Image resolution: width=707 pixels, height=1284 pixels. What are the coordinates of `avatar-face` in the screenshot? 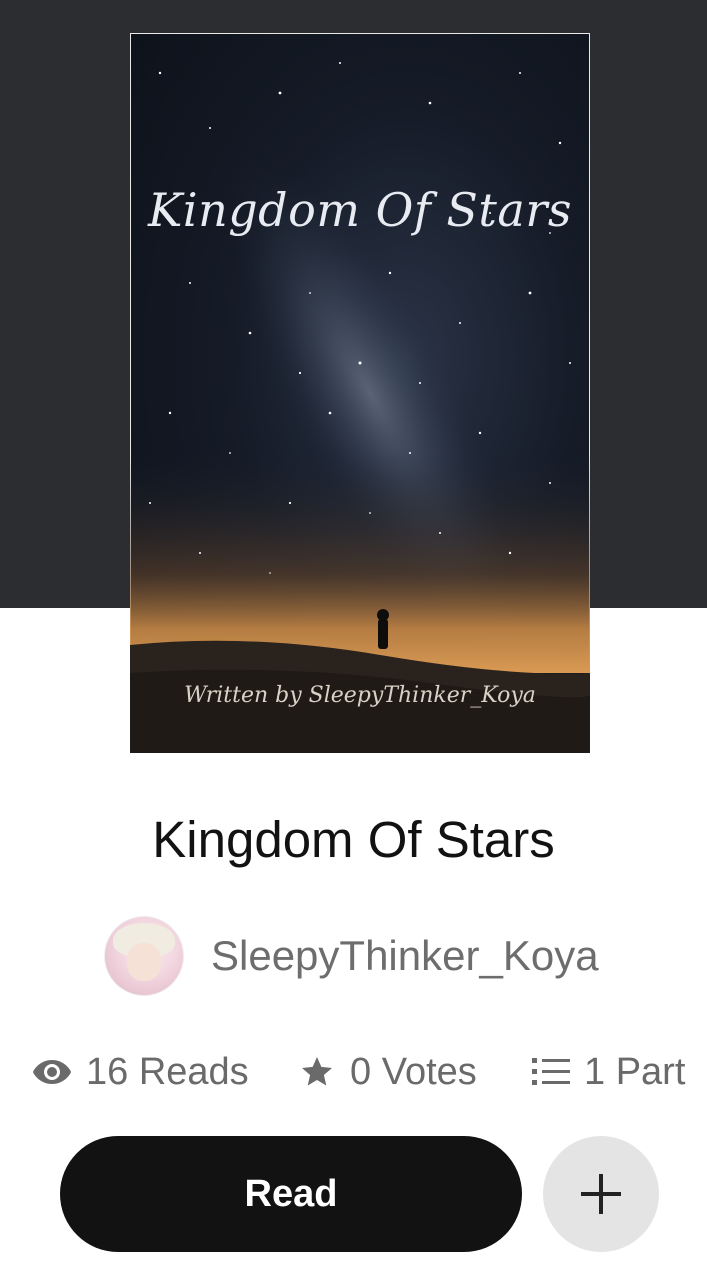 It's located at (144, 962).